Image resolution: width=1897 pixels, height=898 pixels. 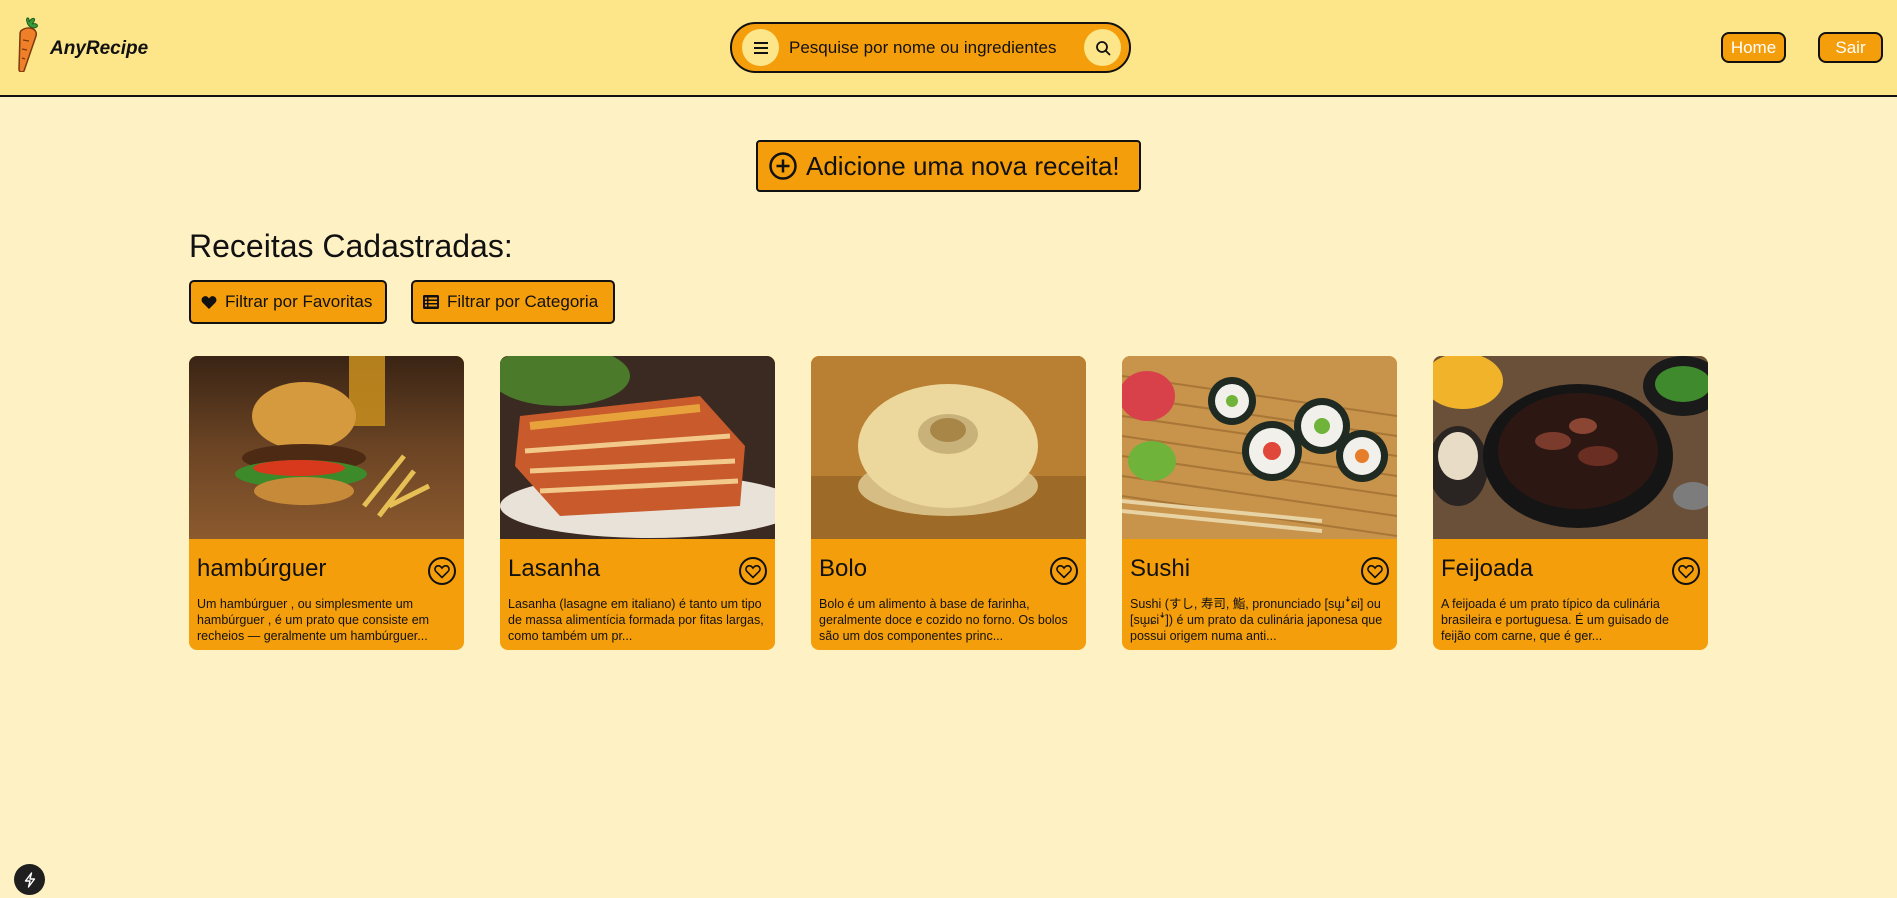 I want to click on carrot-icon, so click(x=28, y=44).